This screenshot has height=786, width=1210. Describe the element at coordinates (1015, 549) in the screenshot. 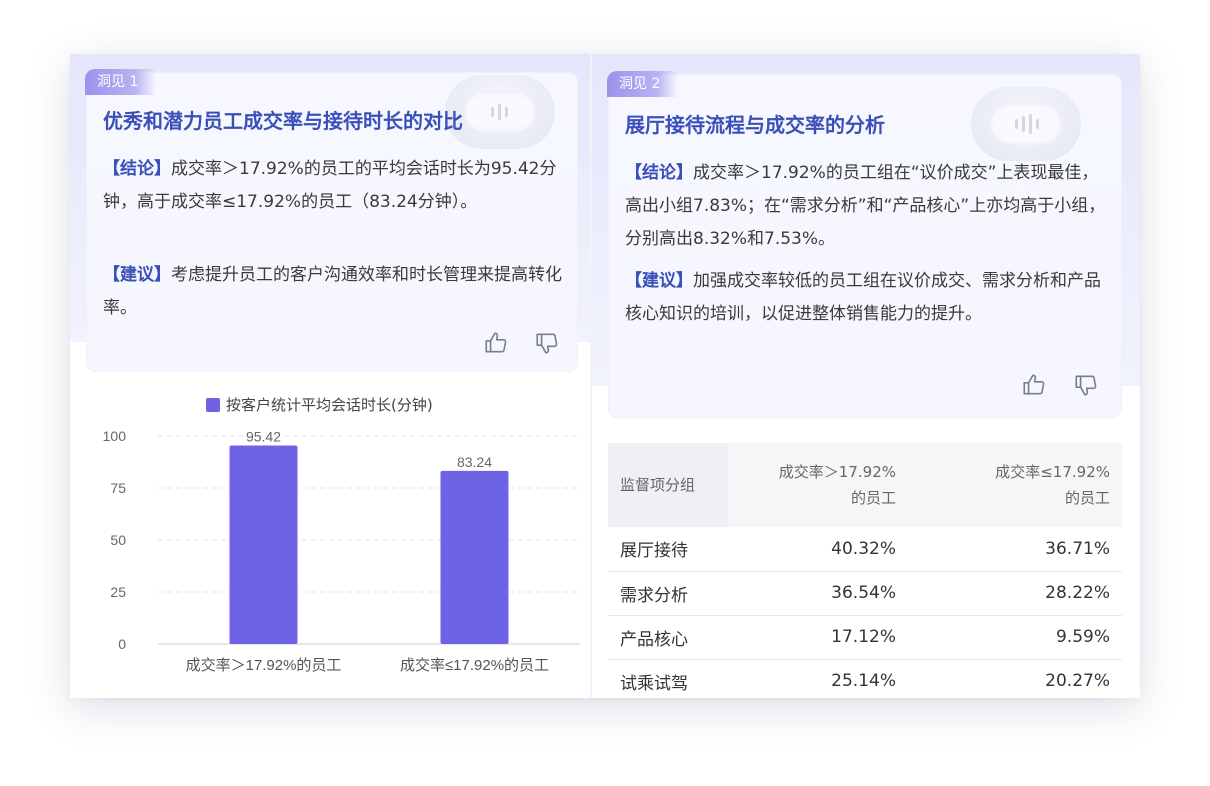

I see `table-cell: 36.71%` at that location.